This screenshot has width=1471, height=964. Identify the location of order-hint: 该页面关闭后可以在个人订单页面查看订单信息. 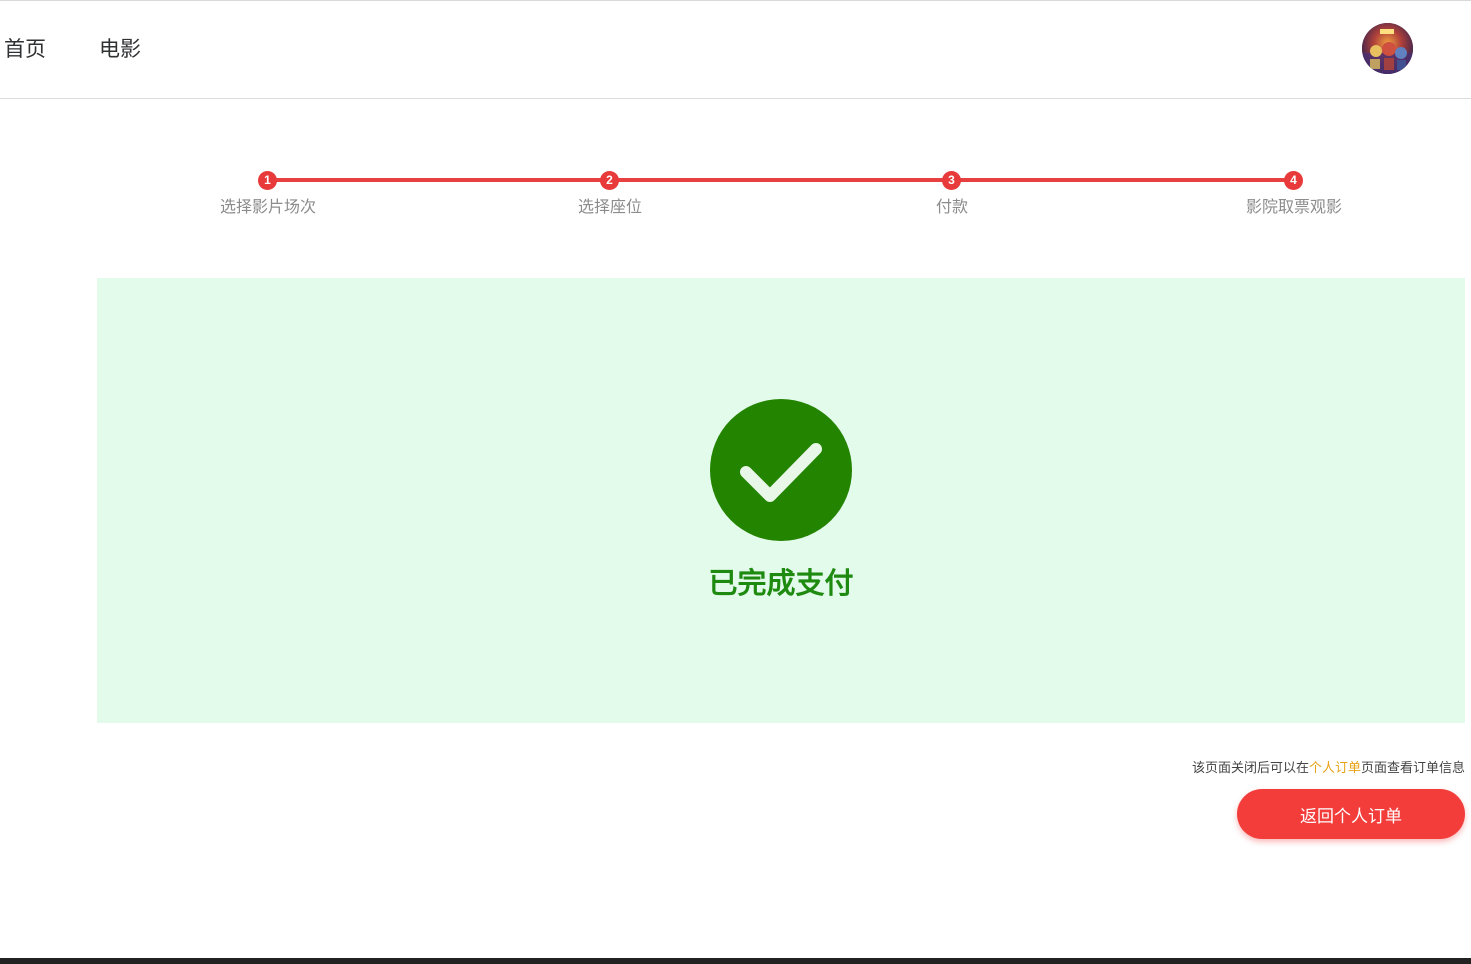
(1328, 769).